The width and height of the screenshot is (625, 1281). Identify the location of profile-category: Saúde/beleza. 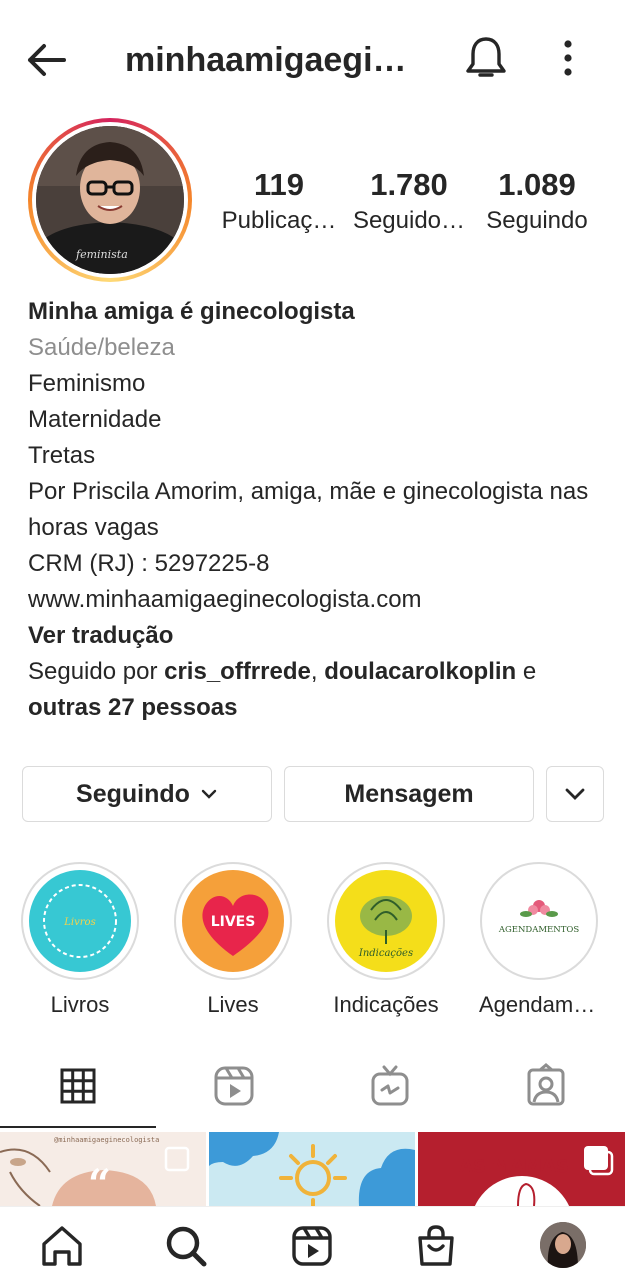
(101, 347).